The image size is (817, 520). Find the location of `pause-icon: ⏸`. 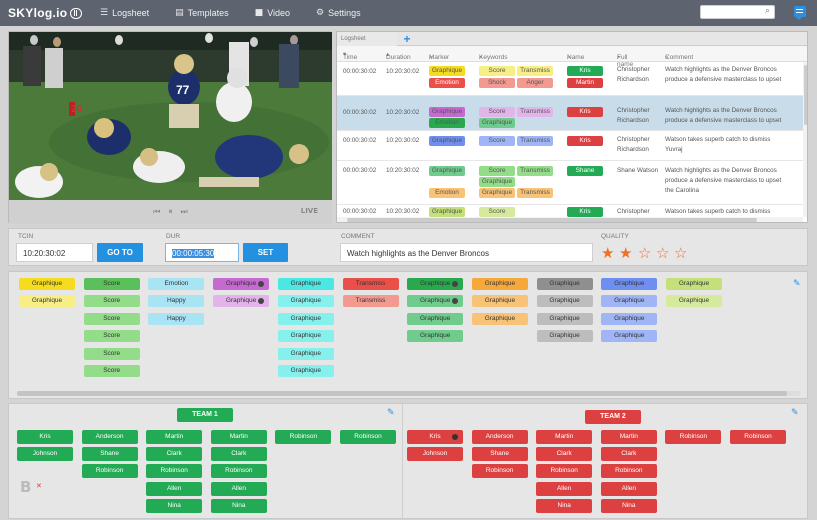

pause-icon: ⏸ is located at coordinates (171, 212).